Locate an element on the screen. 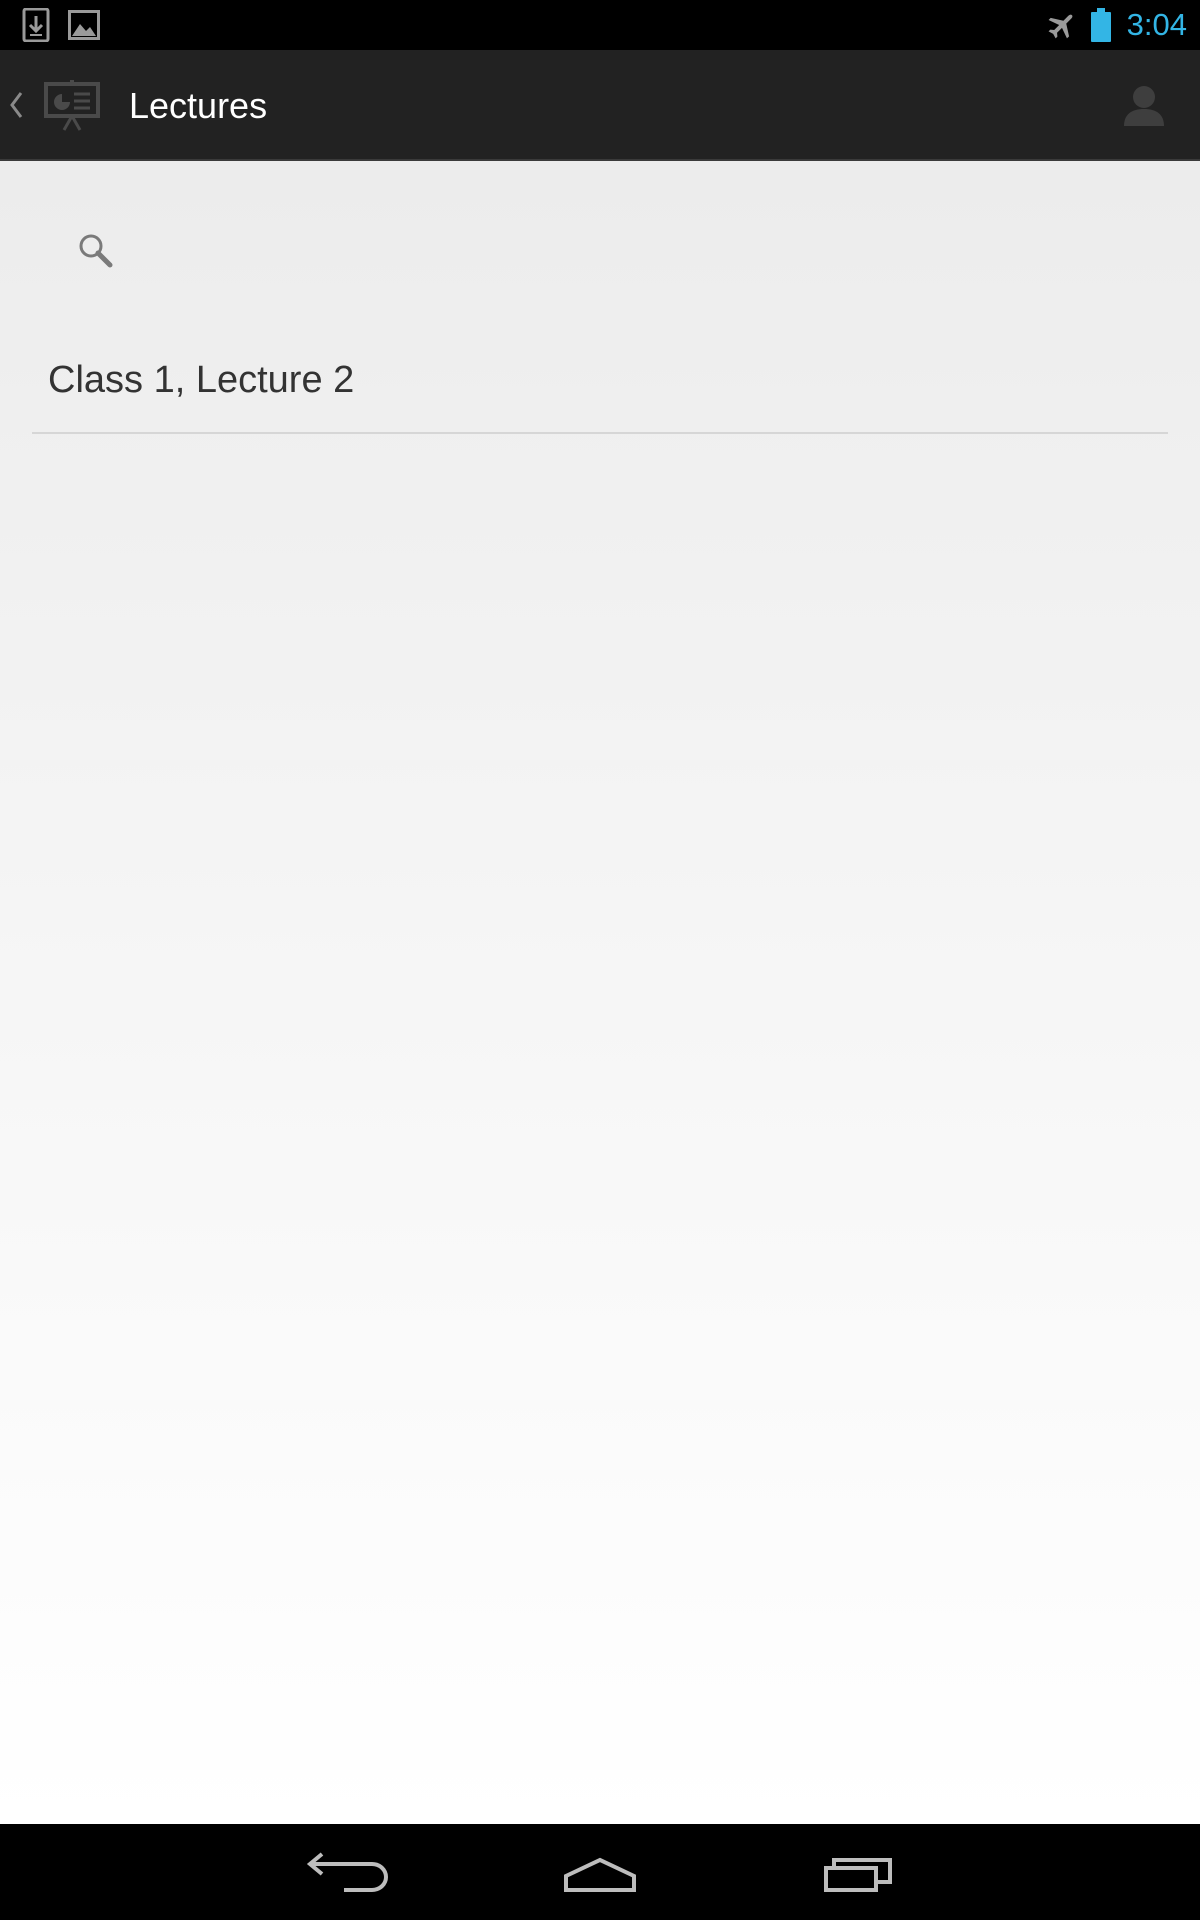 The height and width of the screenshot is (1920, 1200). nav-recent-apps-button is located at coordinates (858, 1872).